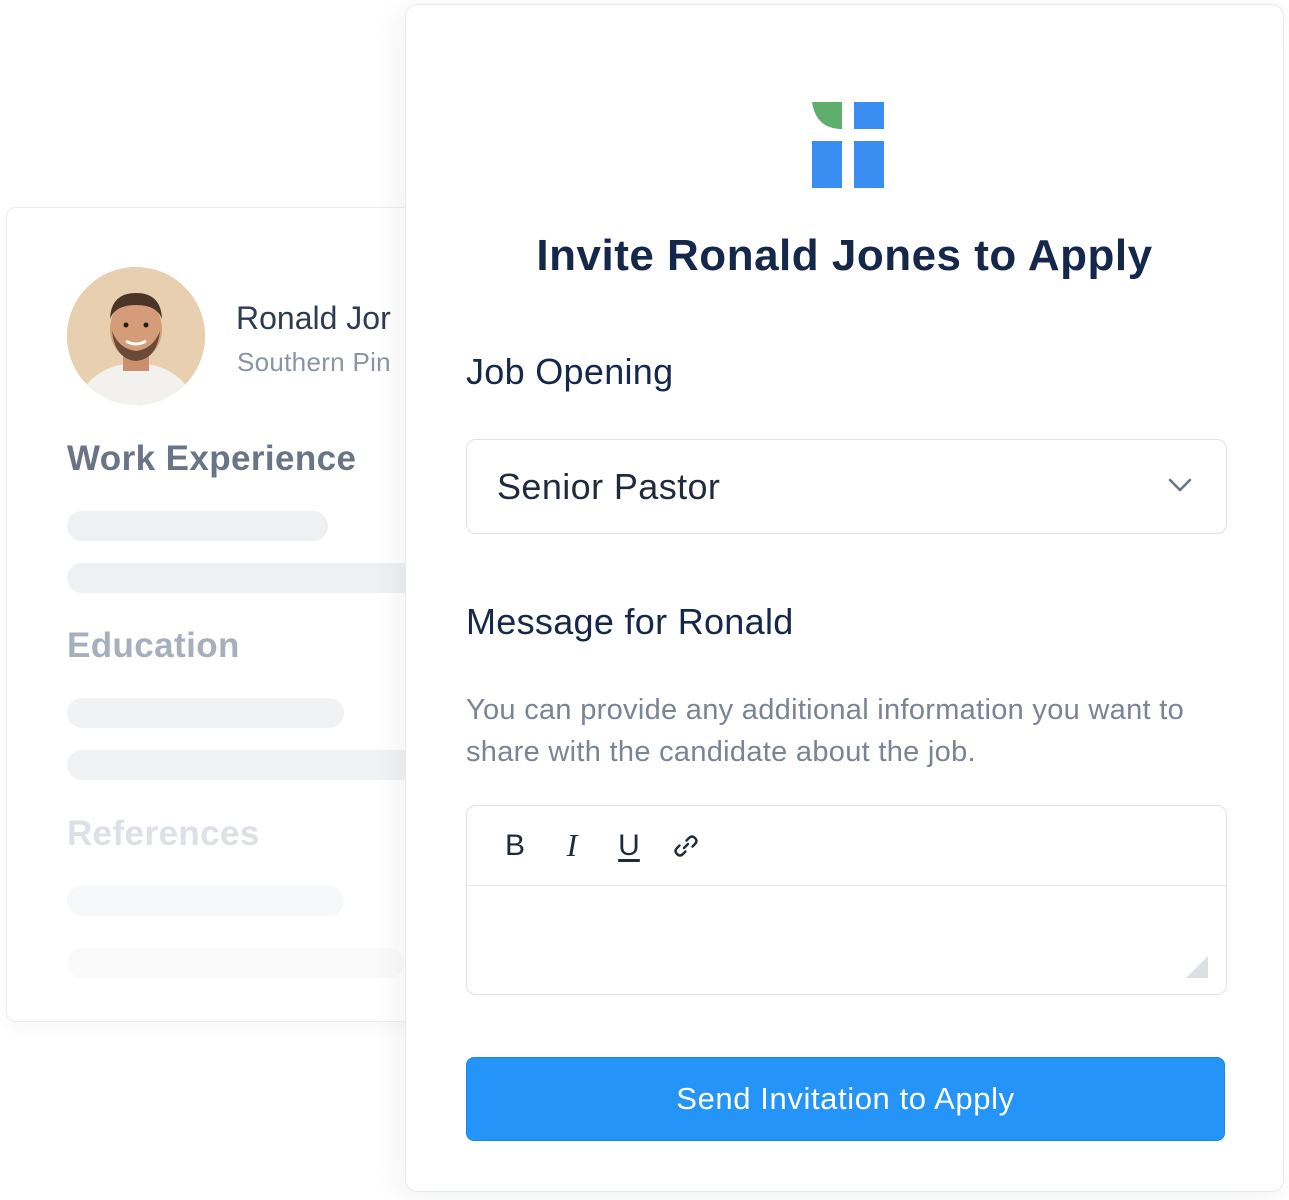  I want to click on resize-handle-icon, so click(1197, 967).